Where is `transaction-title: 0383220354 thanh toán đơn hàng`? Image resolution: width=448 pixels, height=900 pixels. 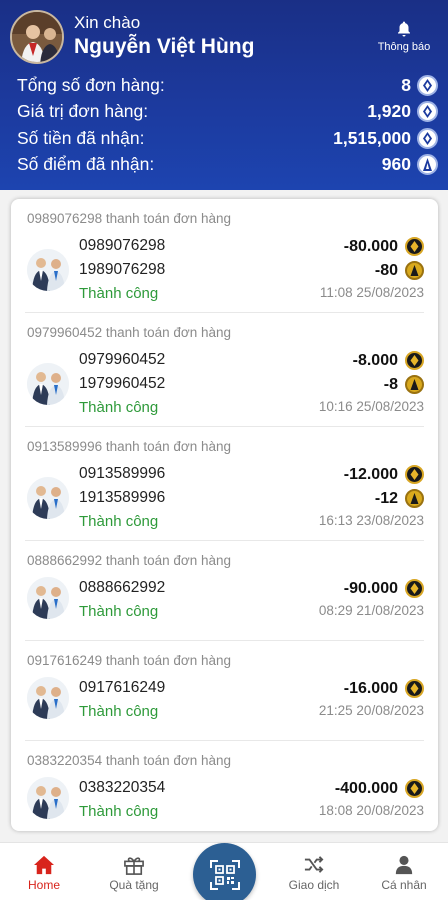
transaction-title: 0383220354 thanh toán đơn hàng is located at coordinates (129, 760).